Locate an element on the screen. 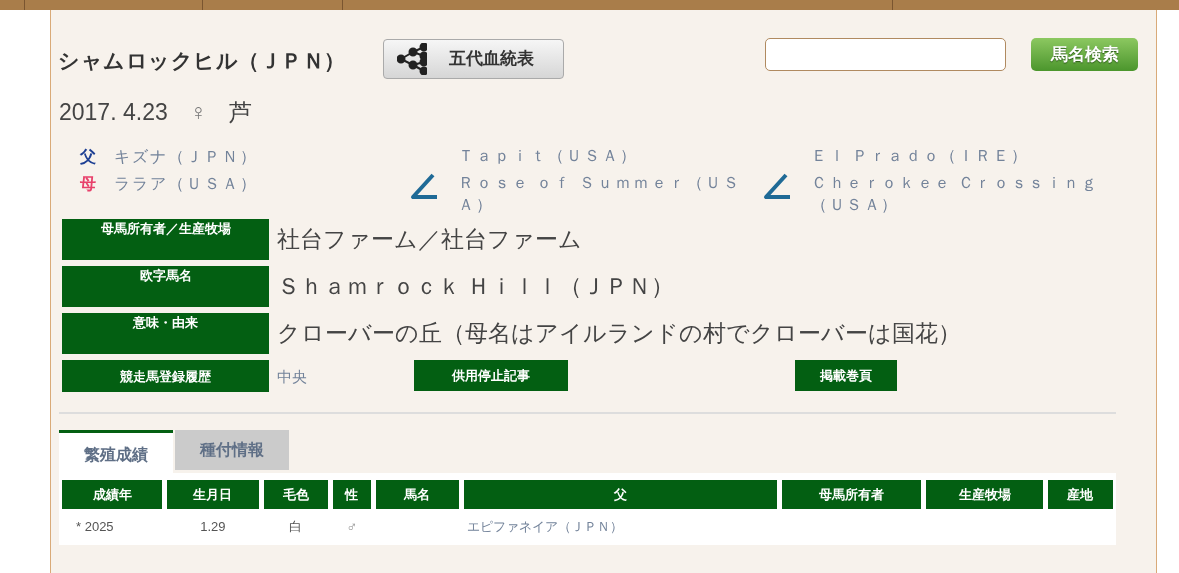  info-label: 意味・由来 is located at coordinates (165, 333).